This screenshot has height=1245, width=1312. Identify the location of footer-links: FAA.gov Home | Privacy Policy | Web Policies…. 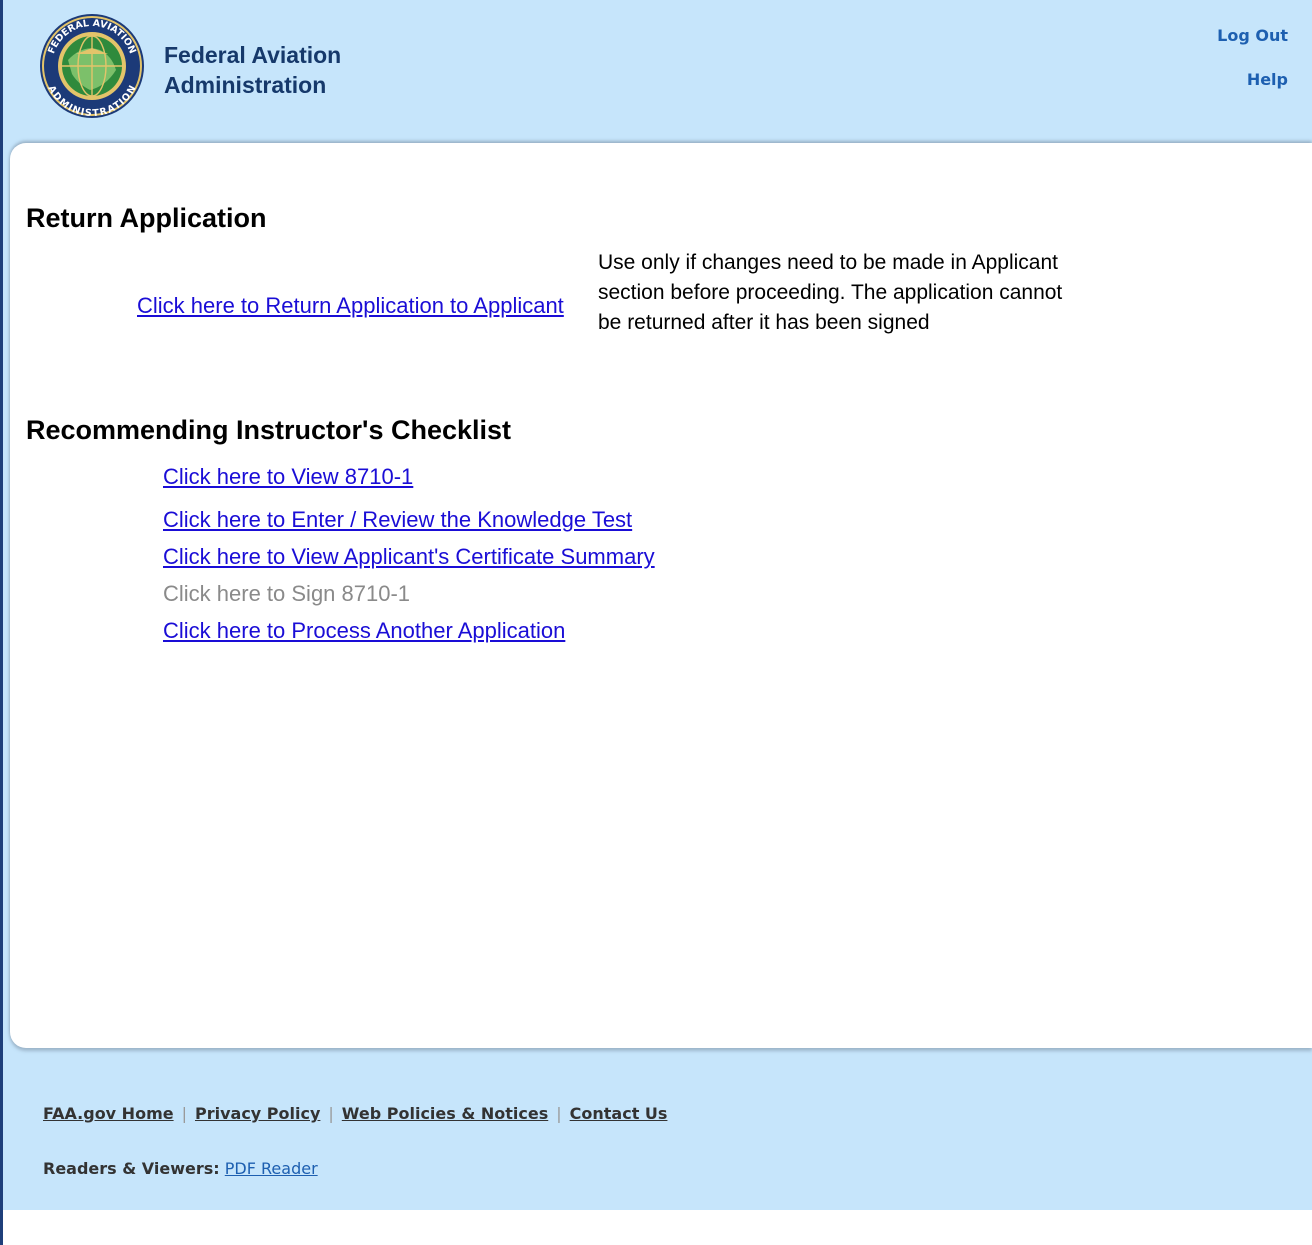
(355, 1113).